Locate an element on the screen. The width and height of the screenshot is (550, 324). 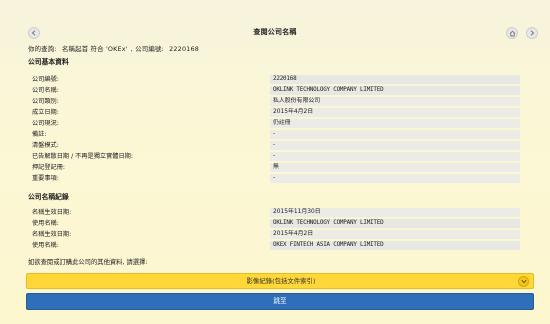
page-title: 查閱公司名稱 is located at coordinates (275, 32).